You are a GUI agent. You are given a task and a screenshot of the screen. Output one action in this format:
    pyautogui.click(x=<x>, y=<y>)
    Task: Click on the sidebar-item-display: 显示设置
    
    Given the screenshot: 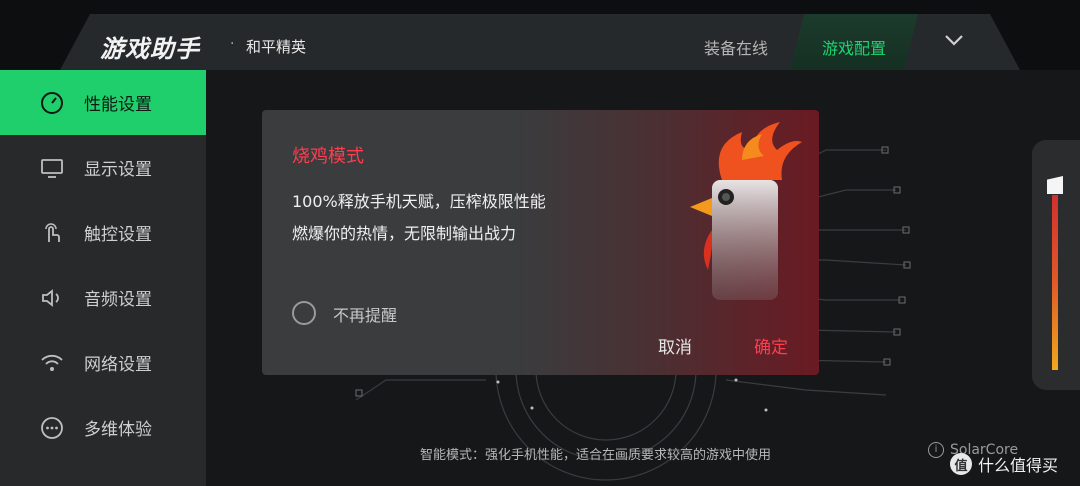 What is the action you would take?
    pyautogui.click(x=103, y=167)
    